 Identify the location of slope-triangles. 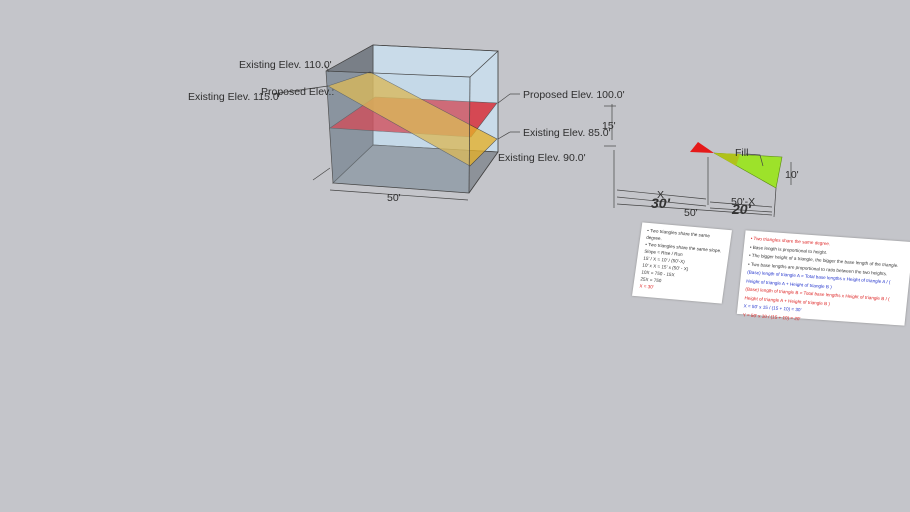
(704, 180).